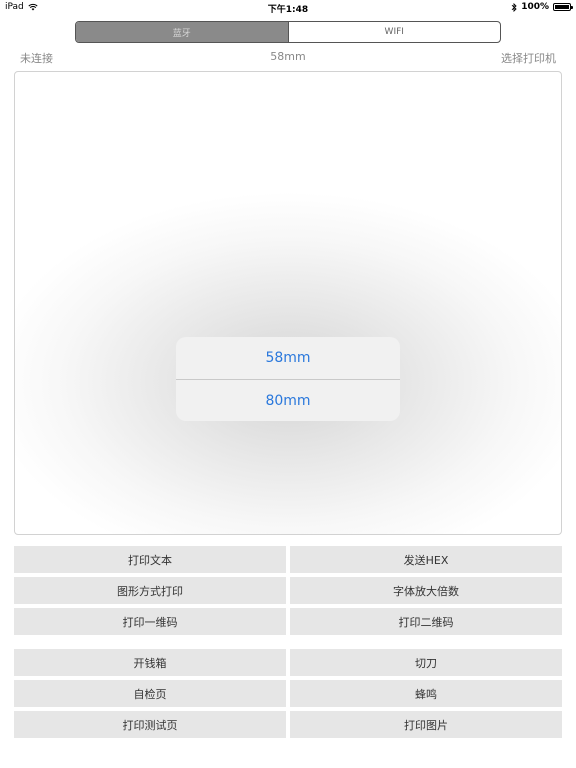  I want to click on status-right: 100%, so click(542, 7).